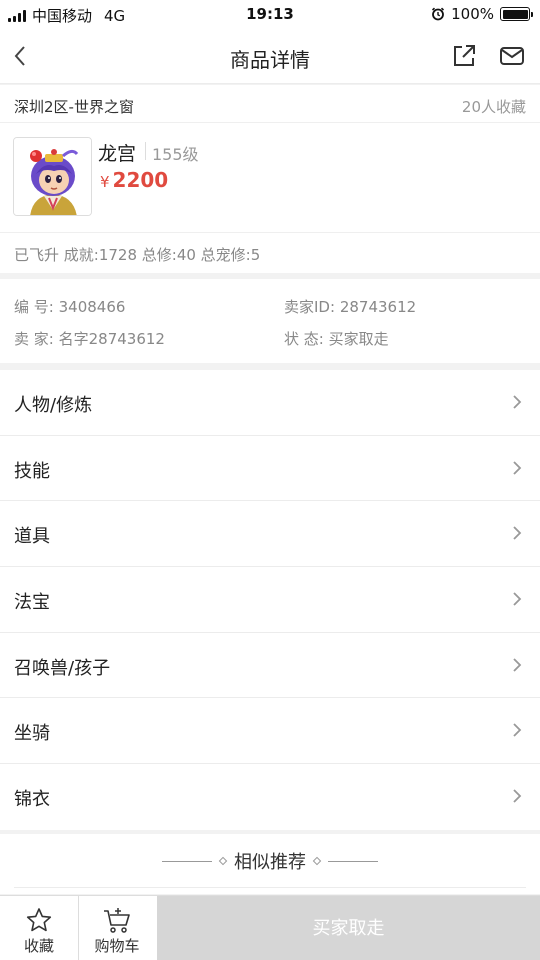 The width and height of the screenshot is (540, 960). I want to click on listing-id-label: 编 号:, so click(34, 307).